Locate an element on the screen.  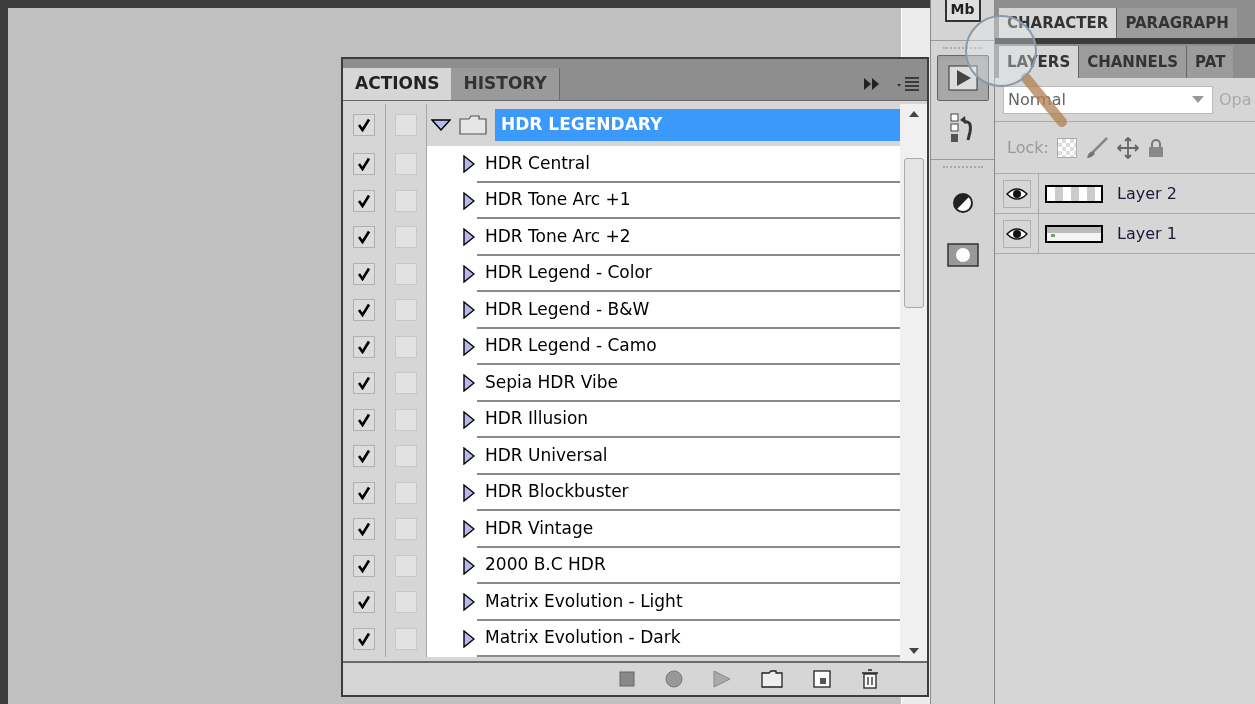
panel-tab: HISTORY is located at coordinates (505, 84).